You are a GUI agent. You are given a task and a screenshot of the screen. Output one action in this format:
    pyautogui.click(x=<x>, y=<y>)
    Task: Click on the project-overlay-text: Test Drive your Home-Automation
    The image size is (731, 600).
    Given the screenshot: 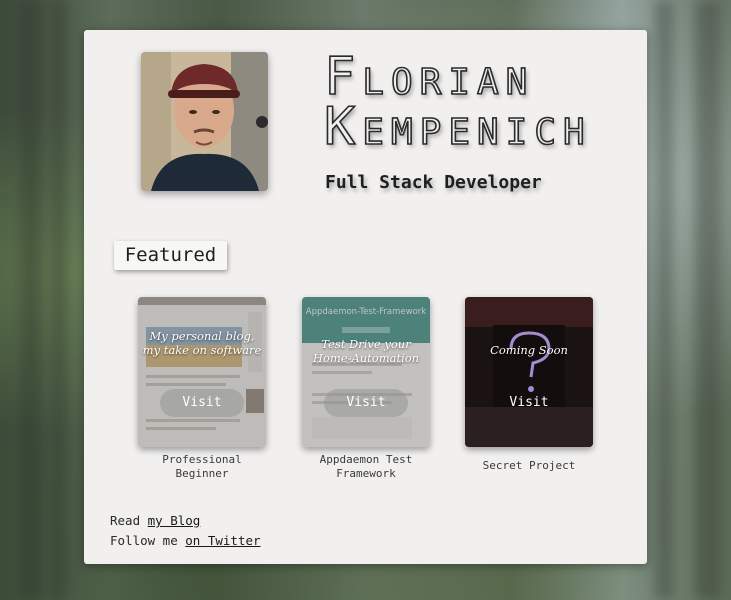 What is the action you would take?
    pyautogui.click(x=366, y=351)
    